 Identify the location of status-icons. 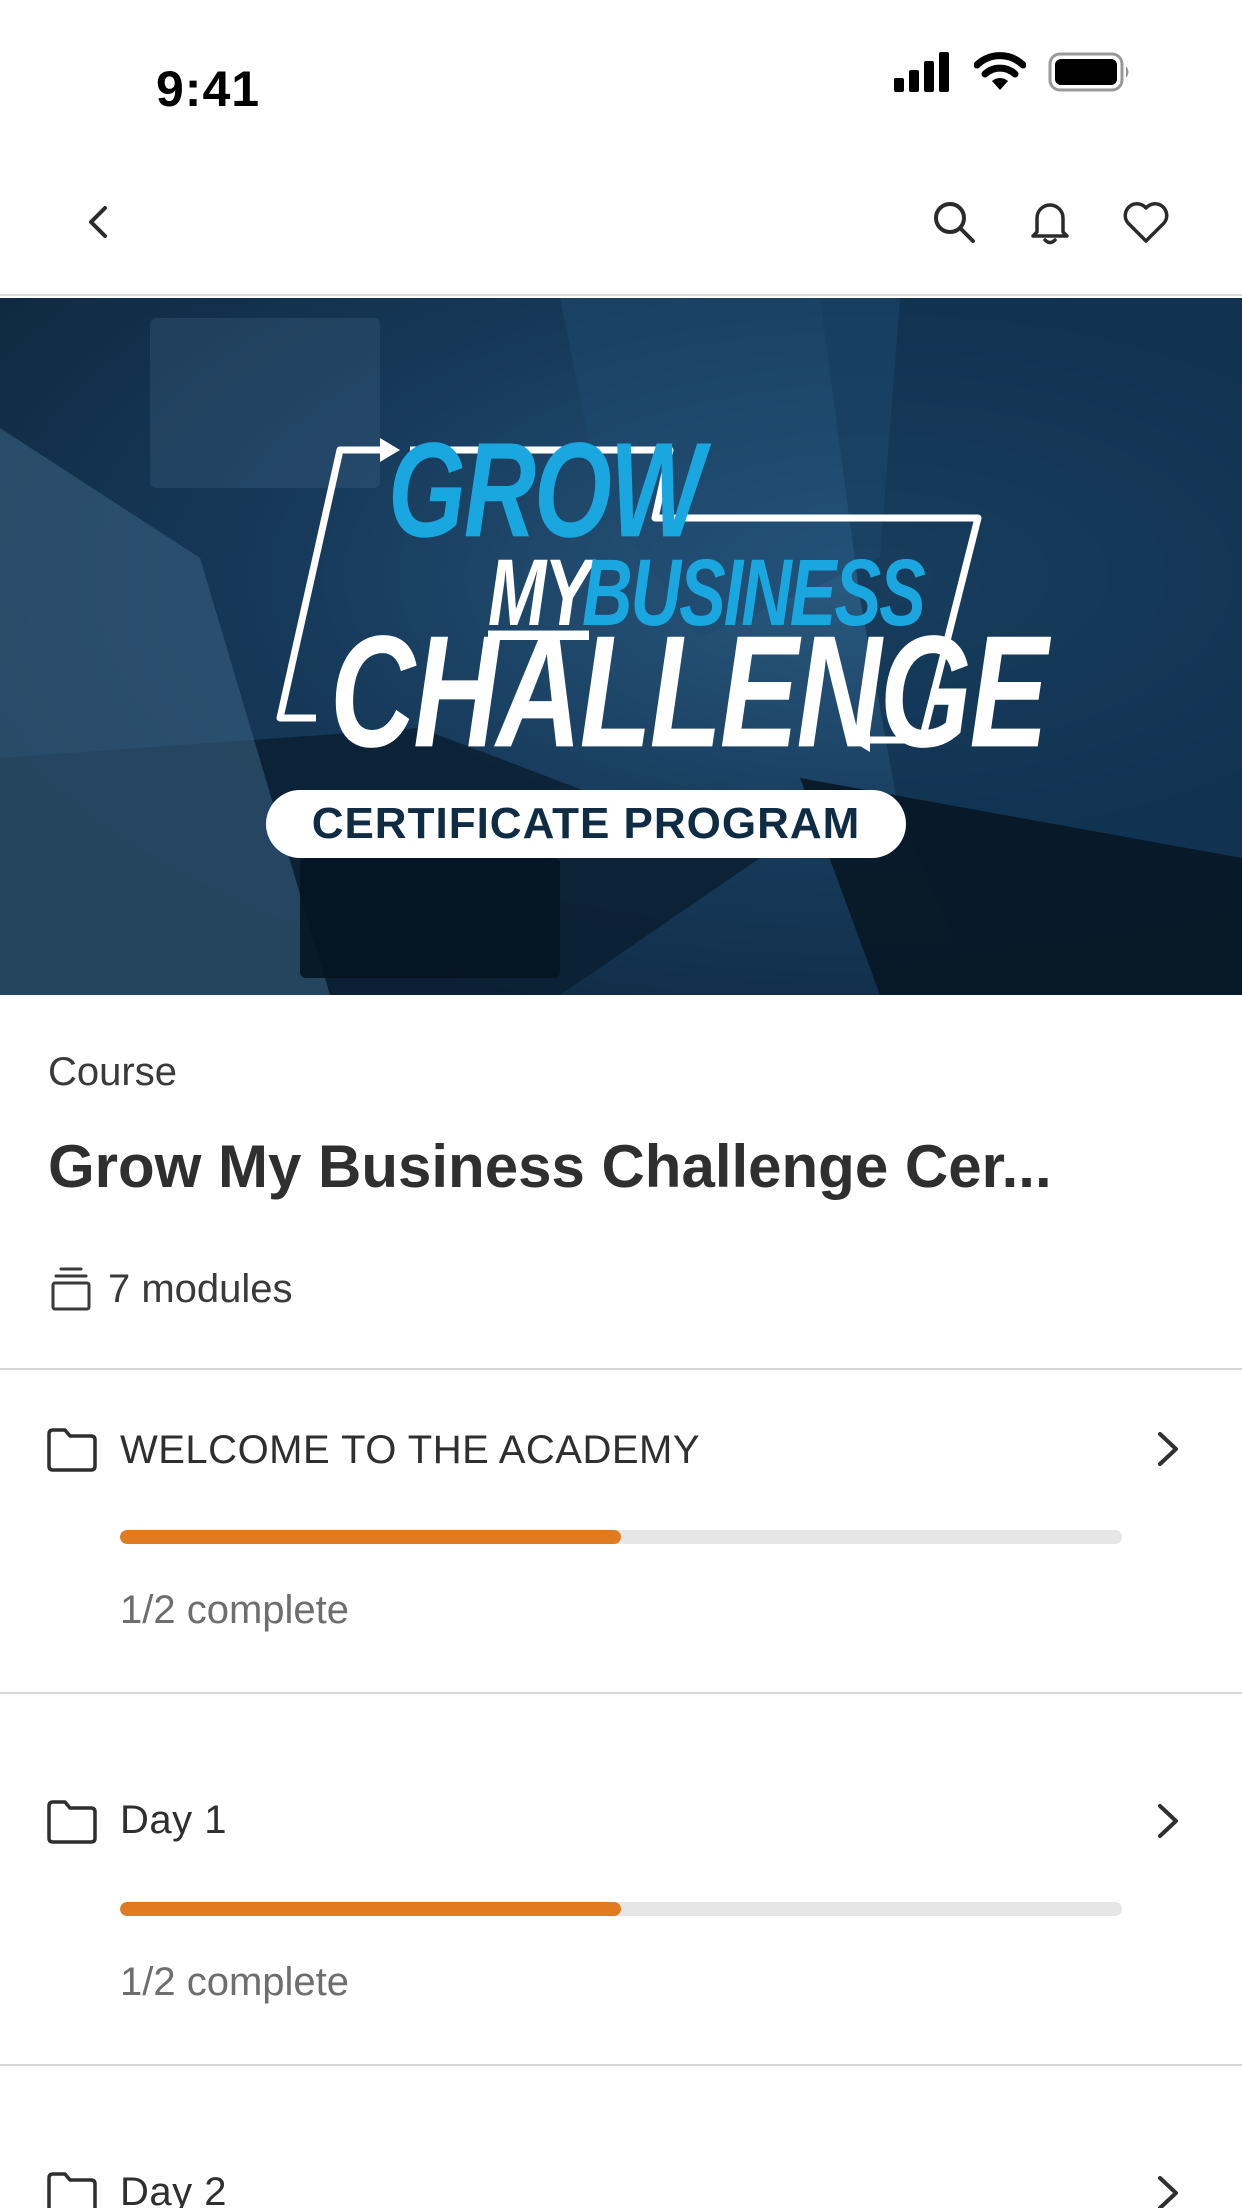
(1013, 72).